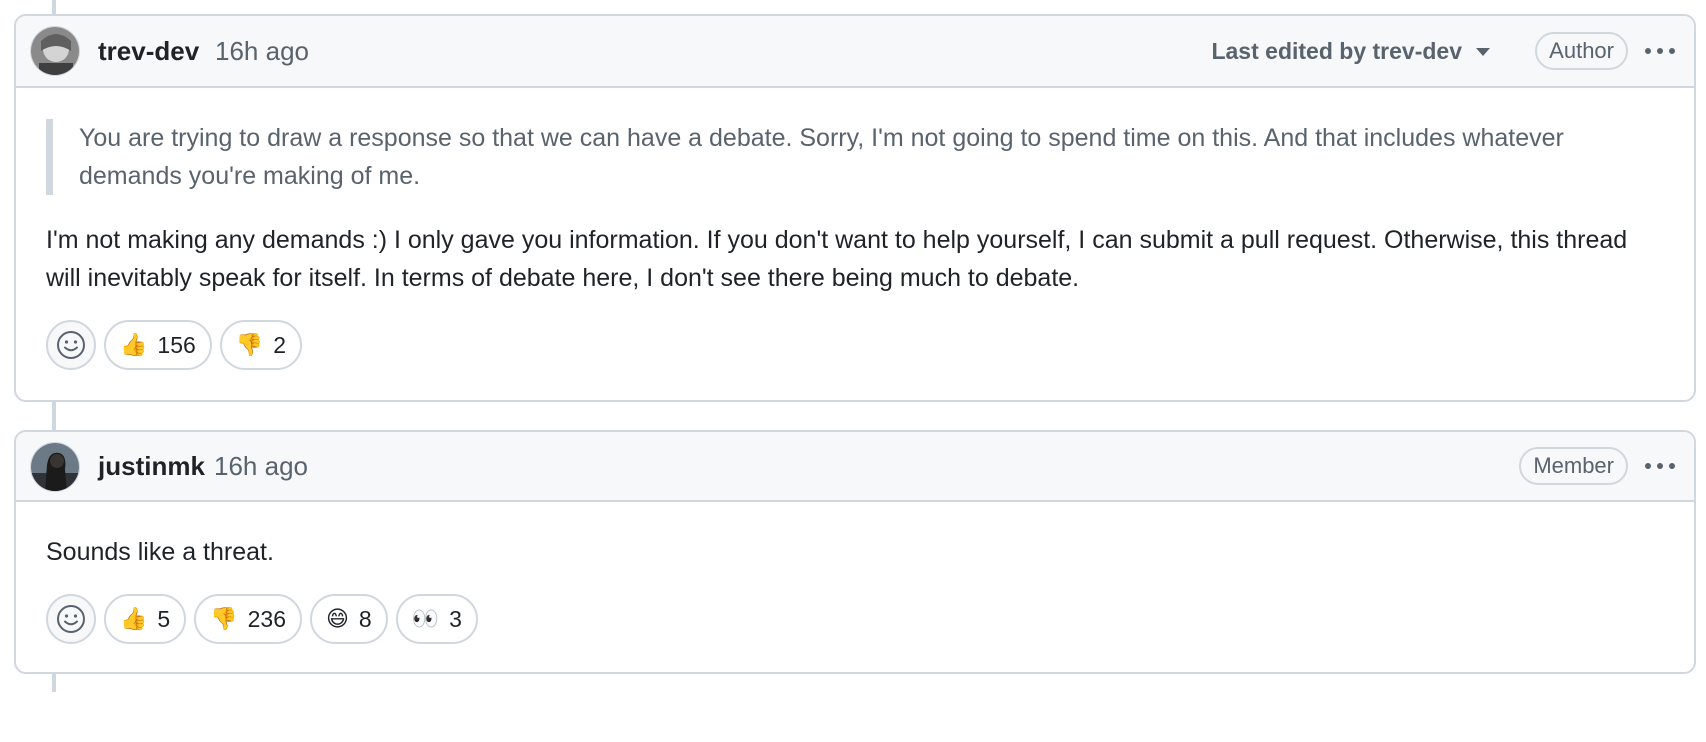  I want to click on comment-text: Sounds like a threat., so click(160, 552).